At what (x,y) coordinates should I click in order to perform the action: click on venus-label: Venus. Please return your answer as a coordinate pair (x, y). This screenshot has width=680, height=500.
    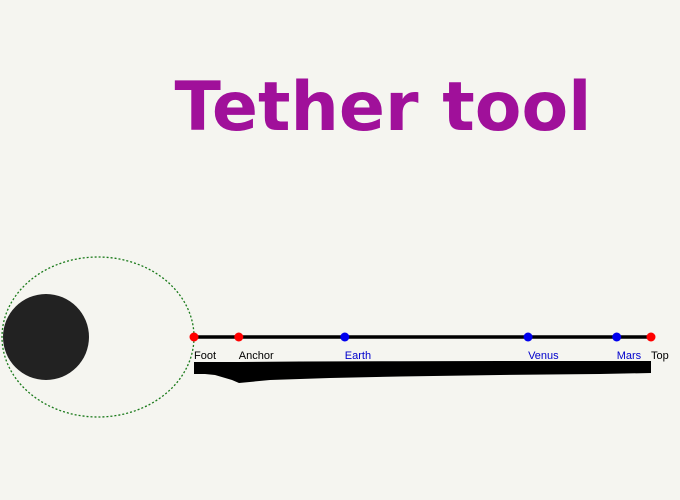
    Looking at the image, I should click on (543, 356).